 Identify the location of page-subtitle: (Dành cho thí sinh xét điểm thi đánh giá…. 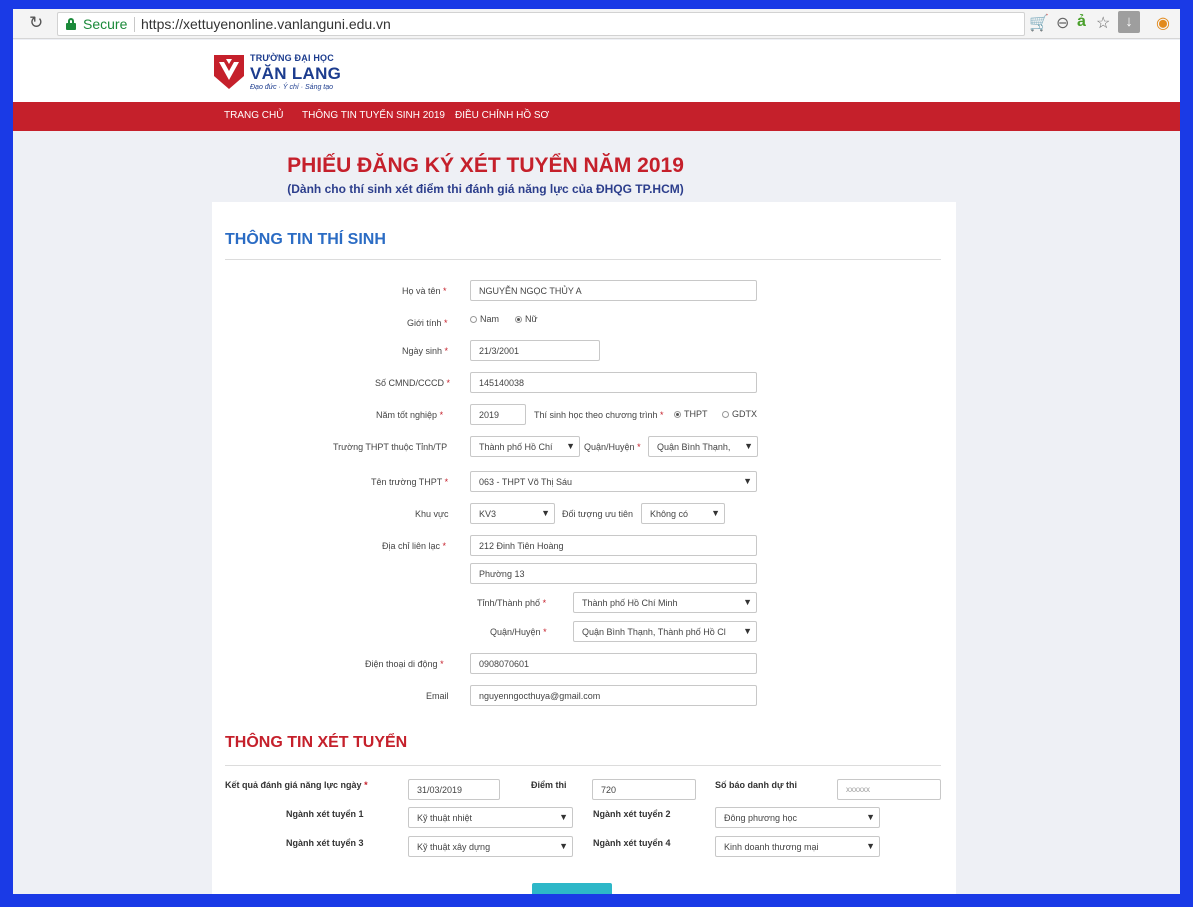
(485, 189).